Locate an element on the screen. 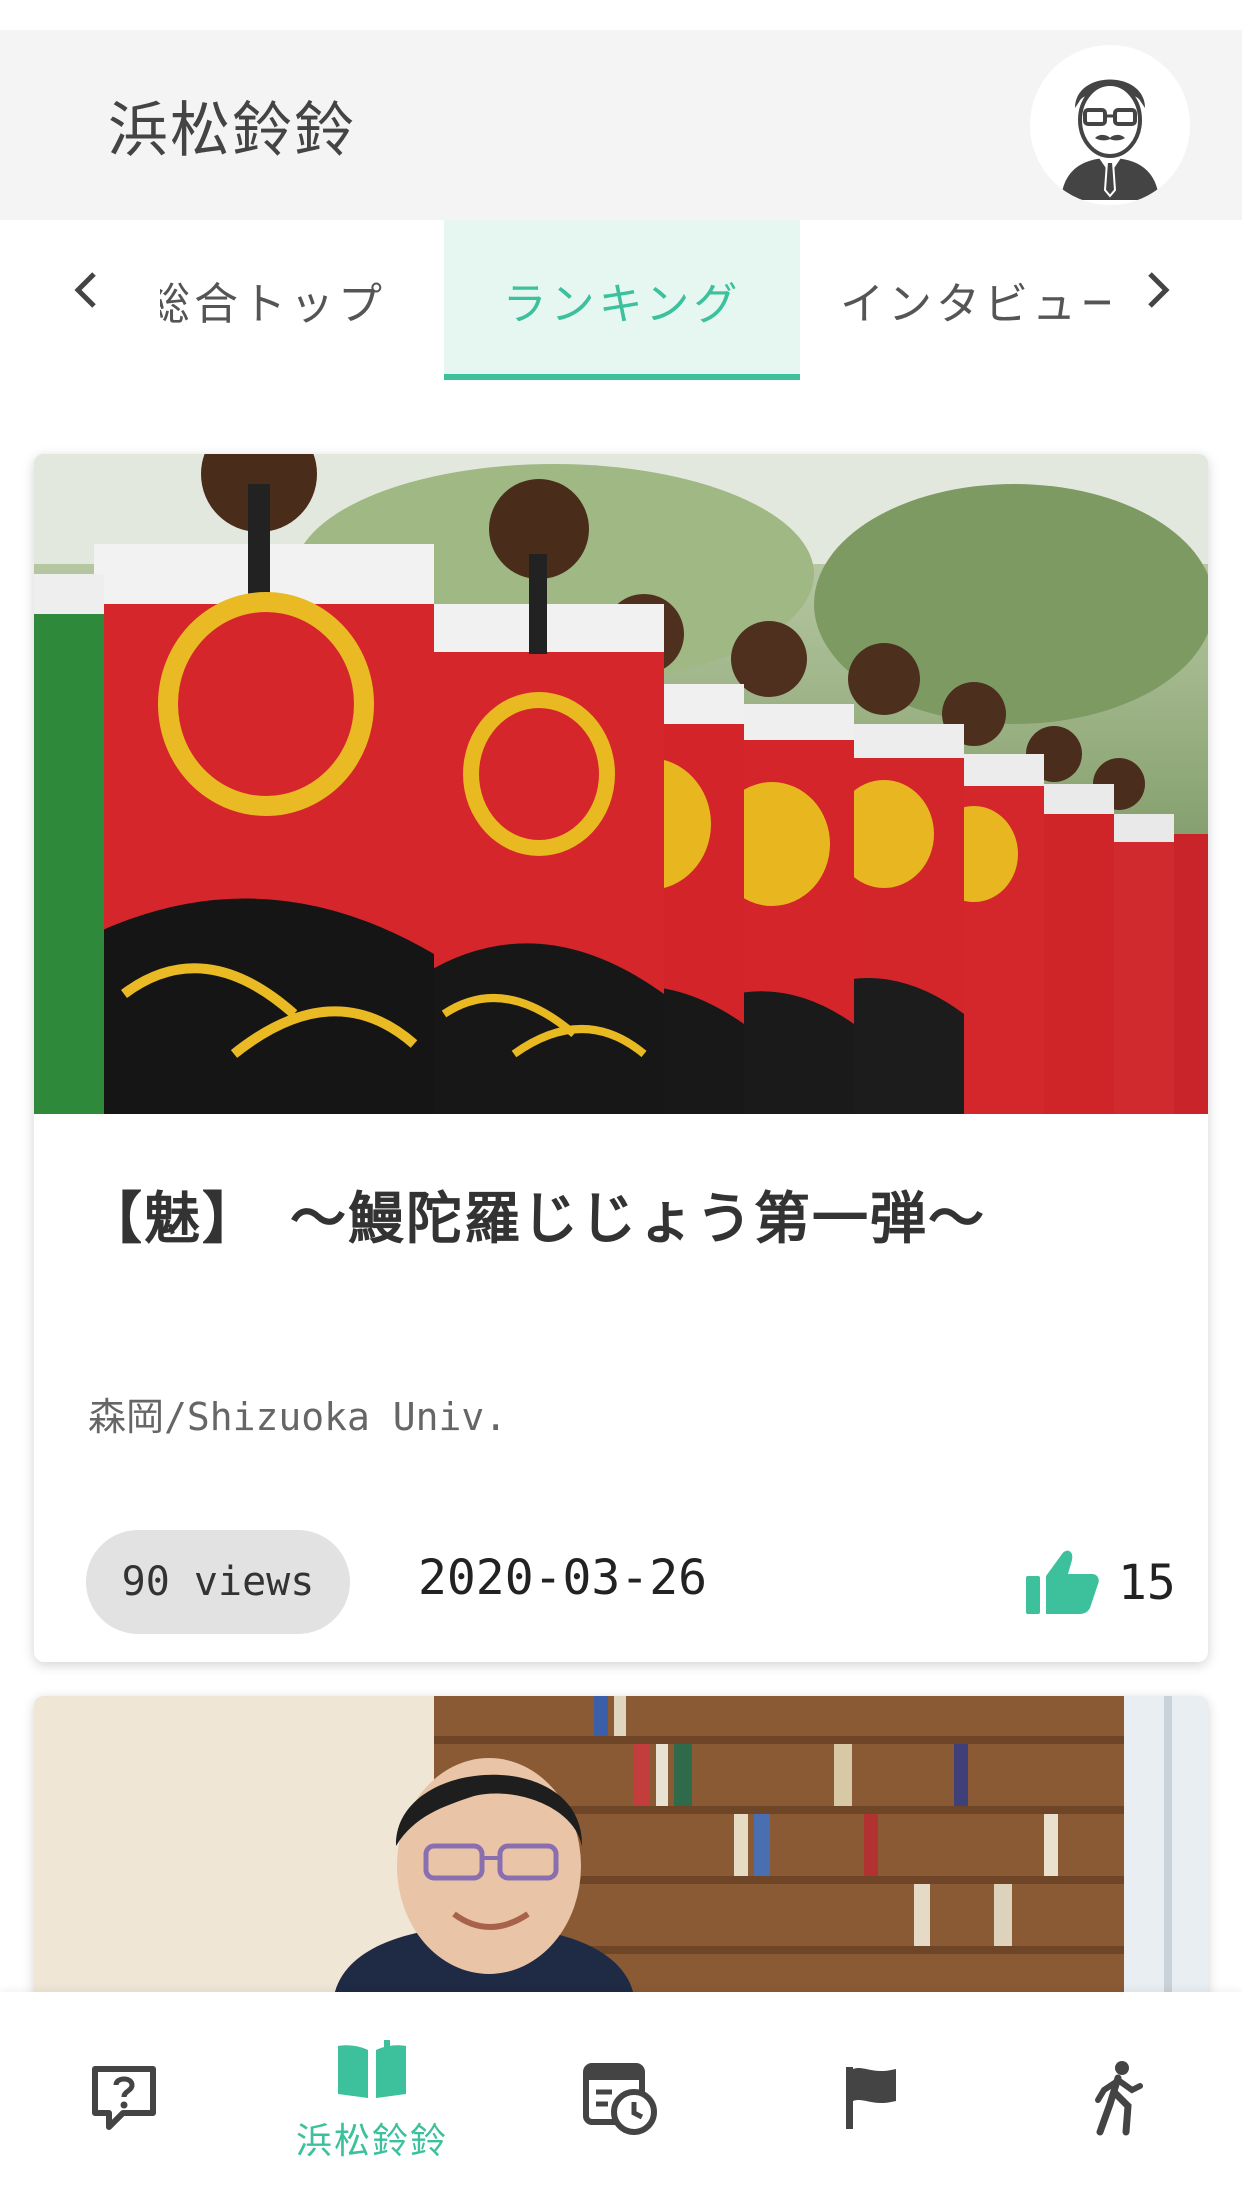 The width and height of the screenshot is (1242, 2208). app-header: 浜松鈴鈴 is located at coordinates (621, 125).